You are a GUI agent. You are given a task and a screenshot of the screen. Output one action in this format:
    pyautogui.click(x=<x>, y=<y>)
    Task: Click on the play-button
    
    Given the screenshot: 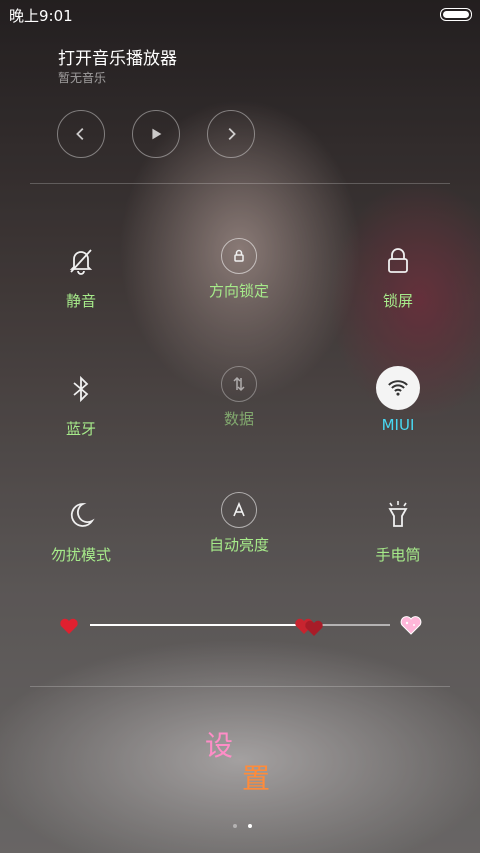 What is the action you would take?
    pyautogui.click(x=156, y=134)
    